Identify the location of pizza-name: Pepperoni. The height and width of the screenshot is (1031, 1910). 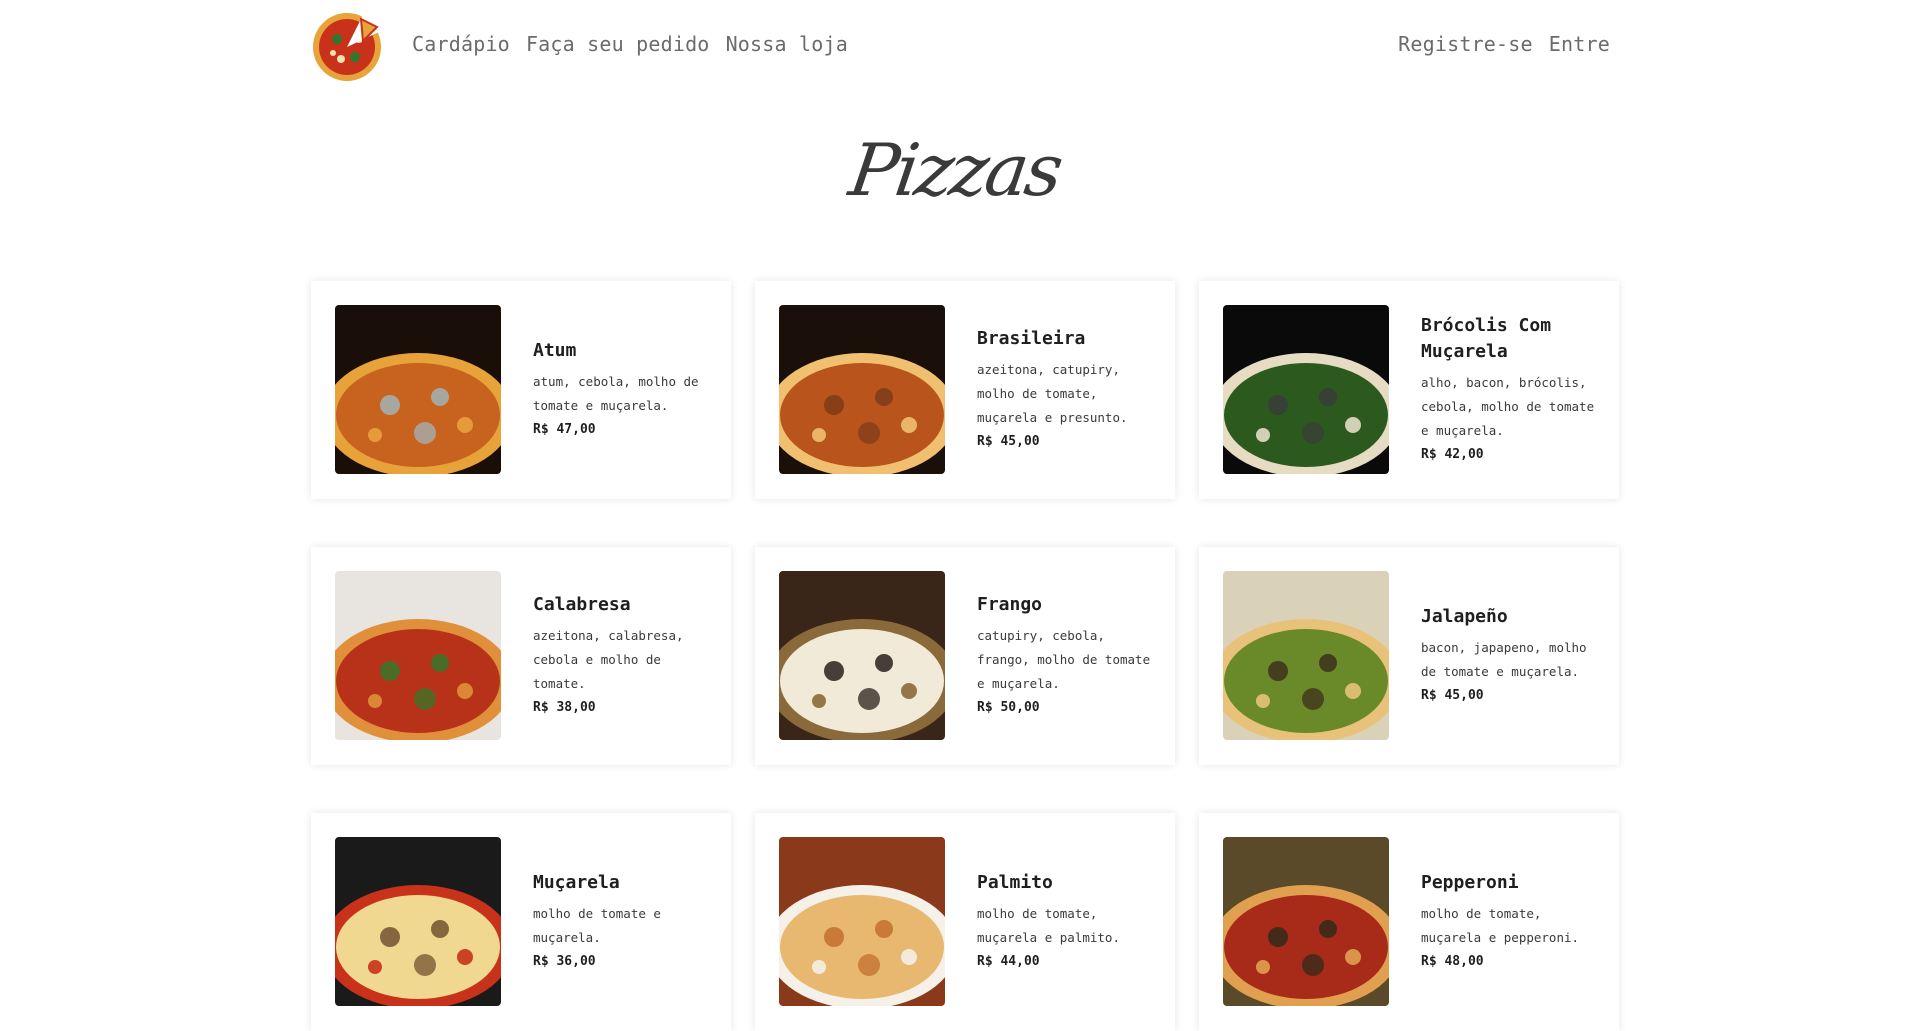
(1470, 882).